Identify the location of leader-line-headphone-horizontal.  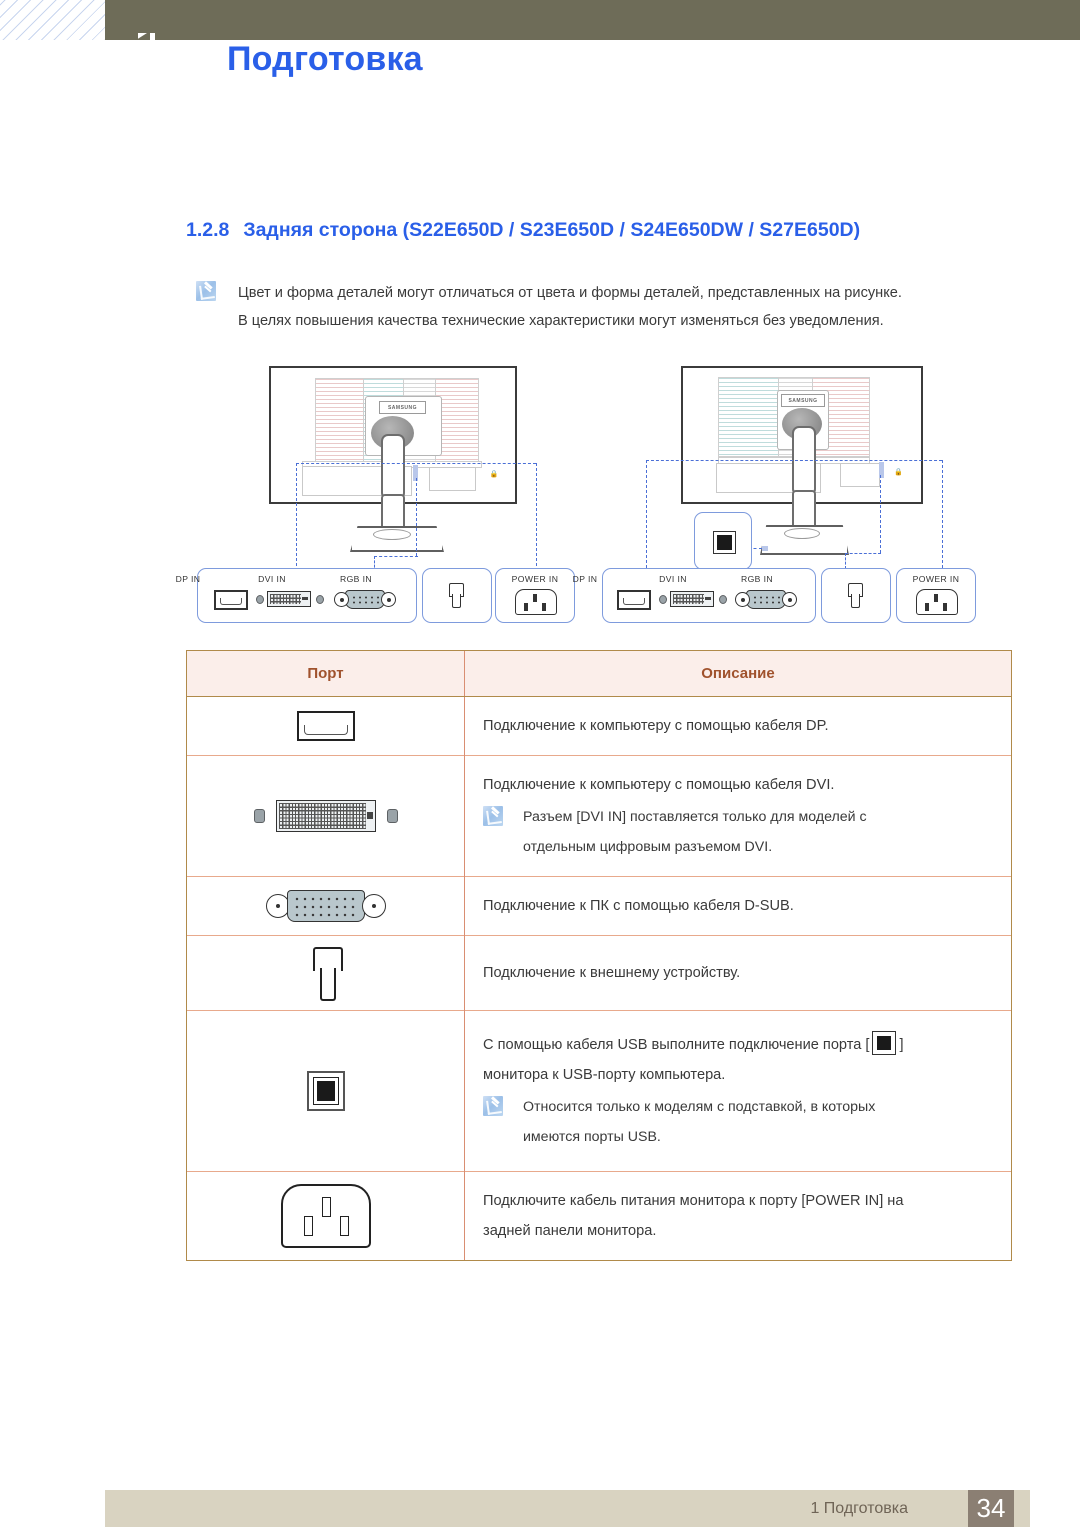
(396, 556).